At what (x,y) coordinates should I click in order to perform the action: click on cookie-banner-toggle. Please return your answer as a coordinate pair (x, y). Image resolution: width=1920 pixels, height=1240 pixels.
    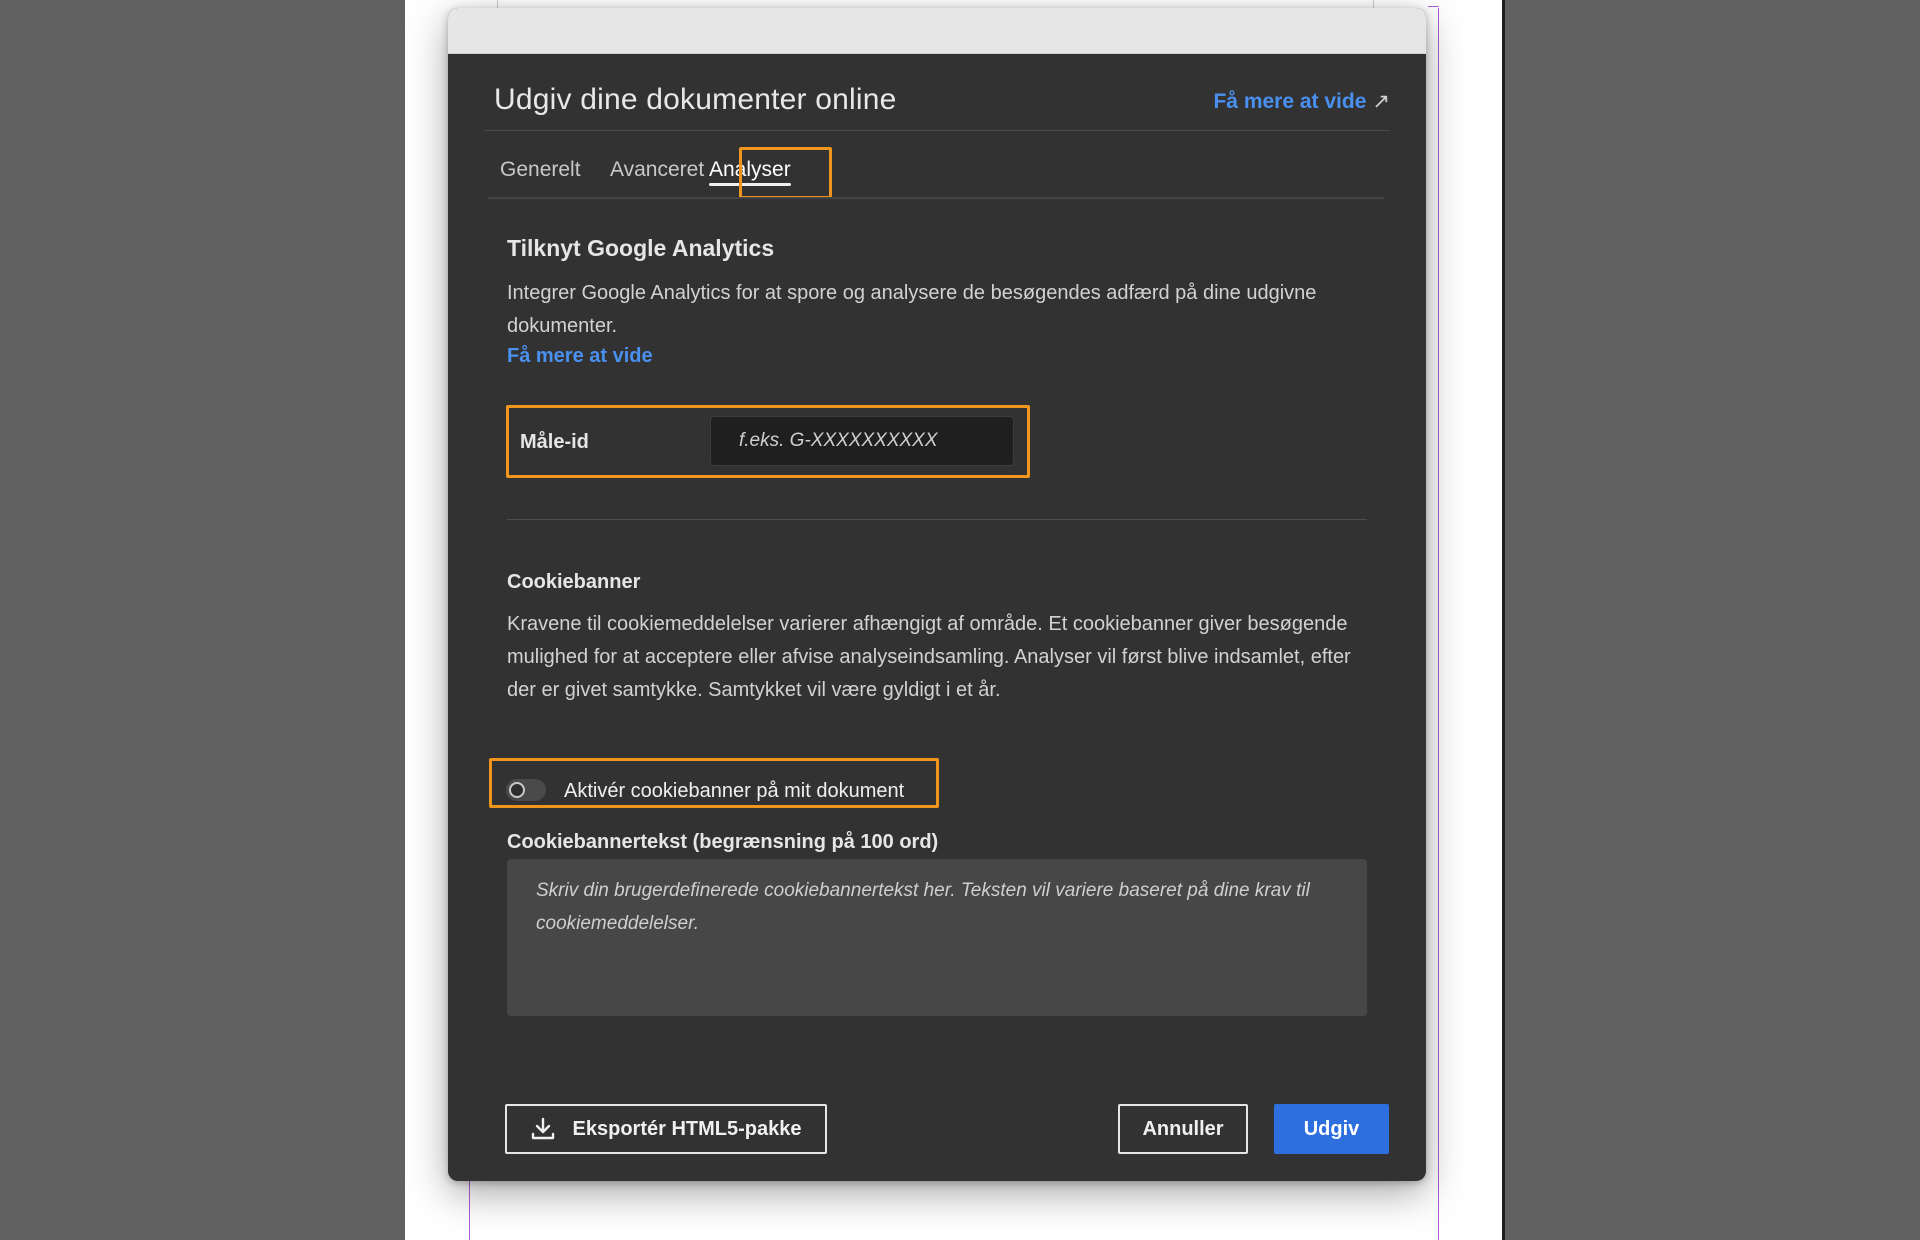
    Looking at the image, I should click on (526, 790).